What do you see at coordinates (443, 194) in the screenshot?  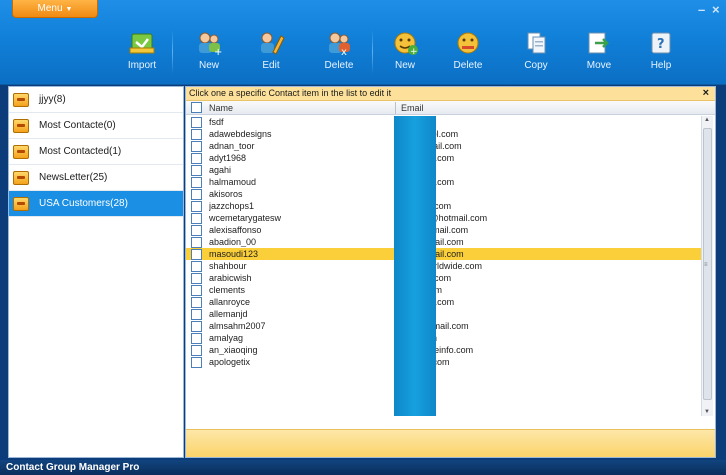 I see `table-row: akisorosrgilo.it` at bounding box center [443, 194].